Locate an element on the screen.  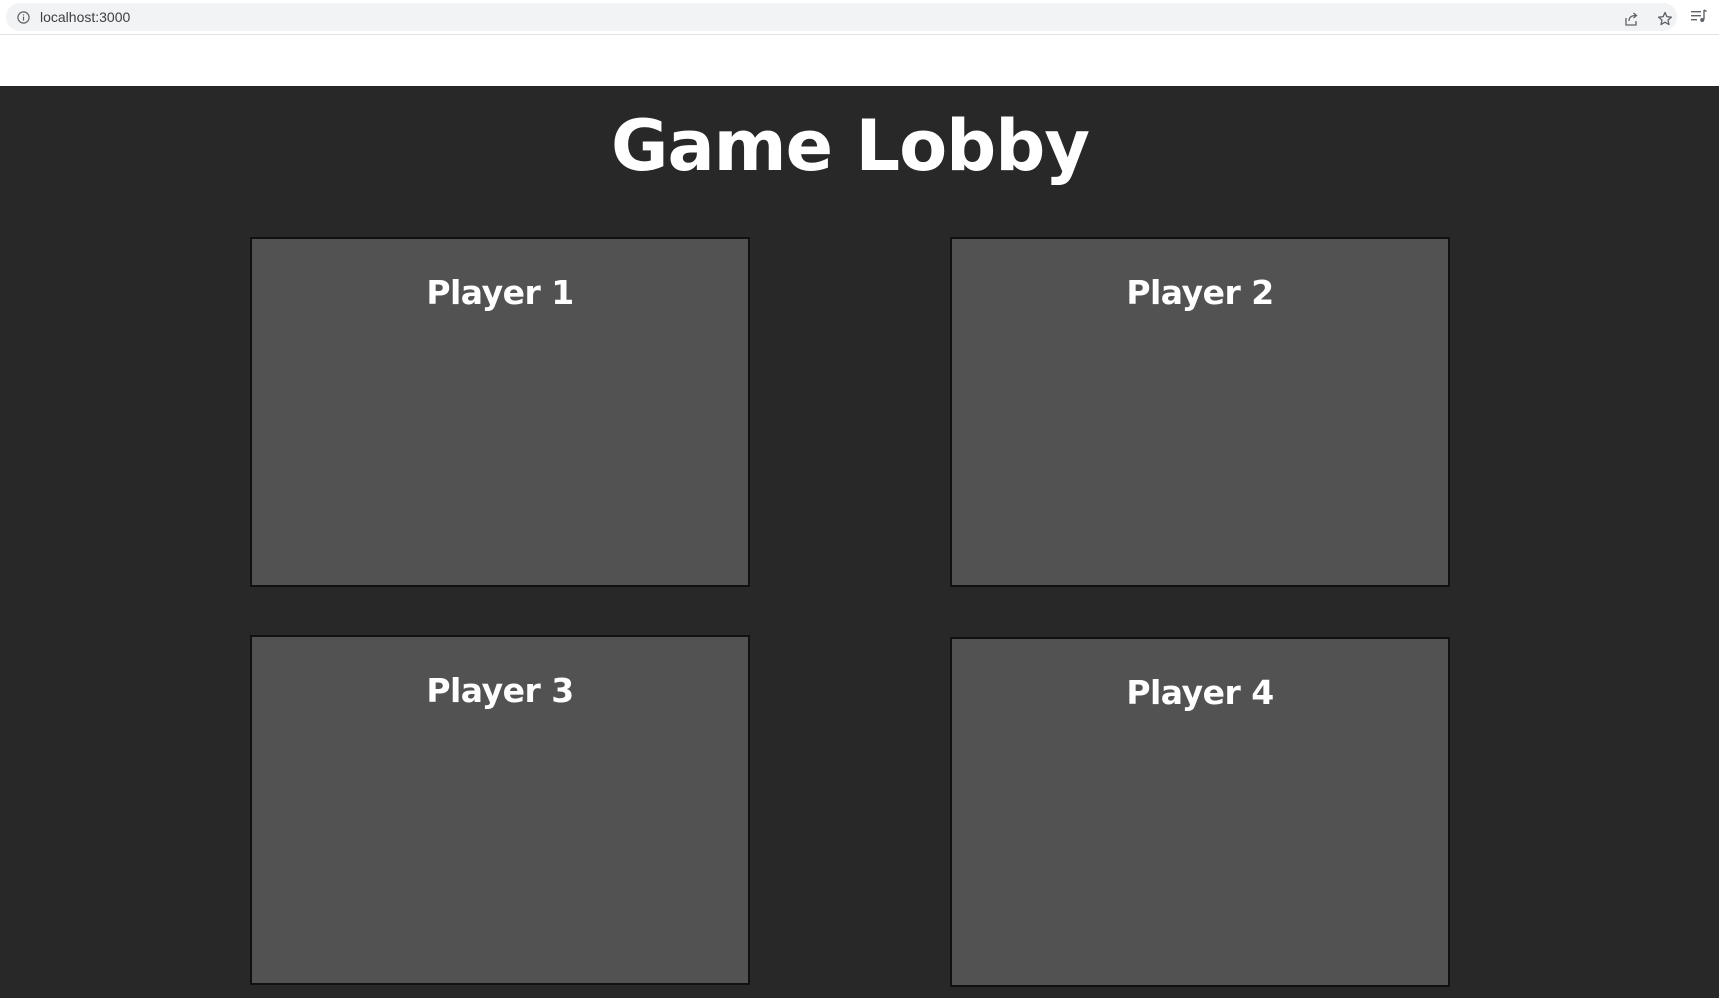
url-text: localhost:3000 is located at coordinates (85, 17).